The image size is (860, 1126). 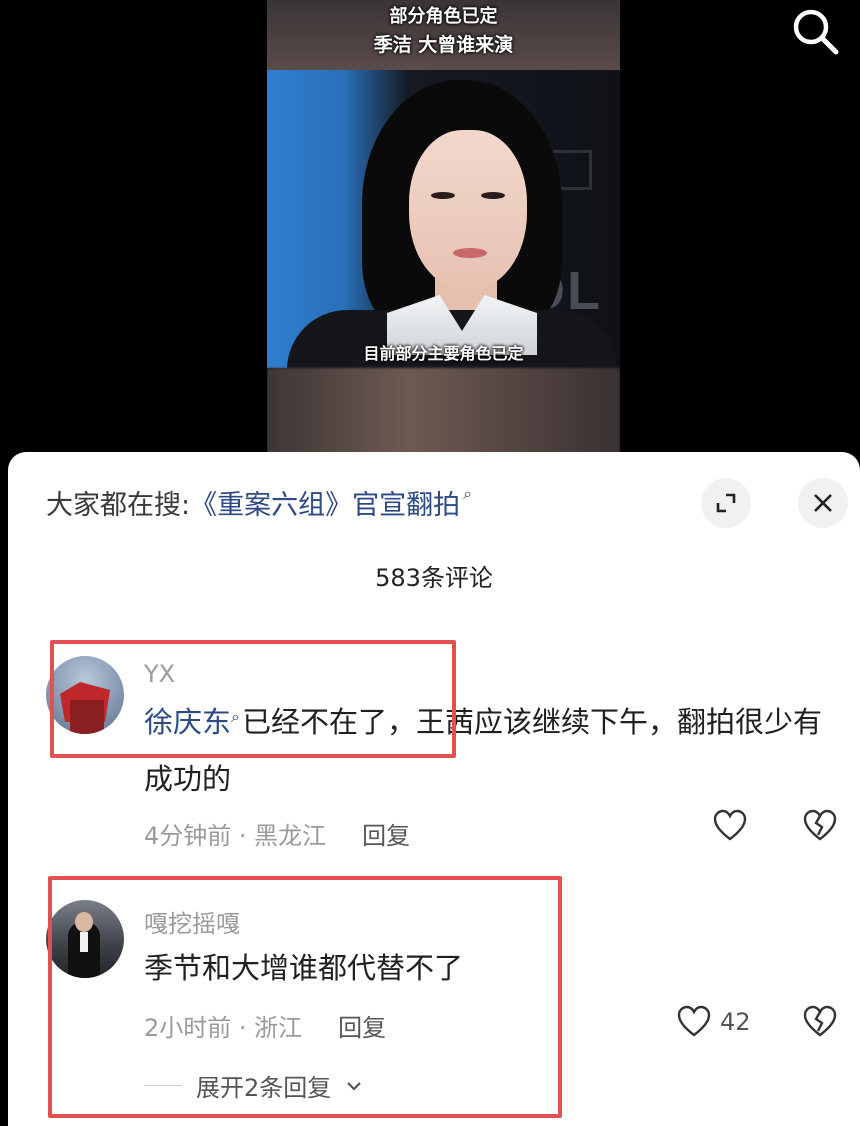 I want to click on comment-meta: 4分钟前 · 黑龙江 回复, so click(x=277, y=833).